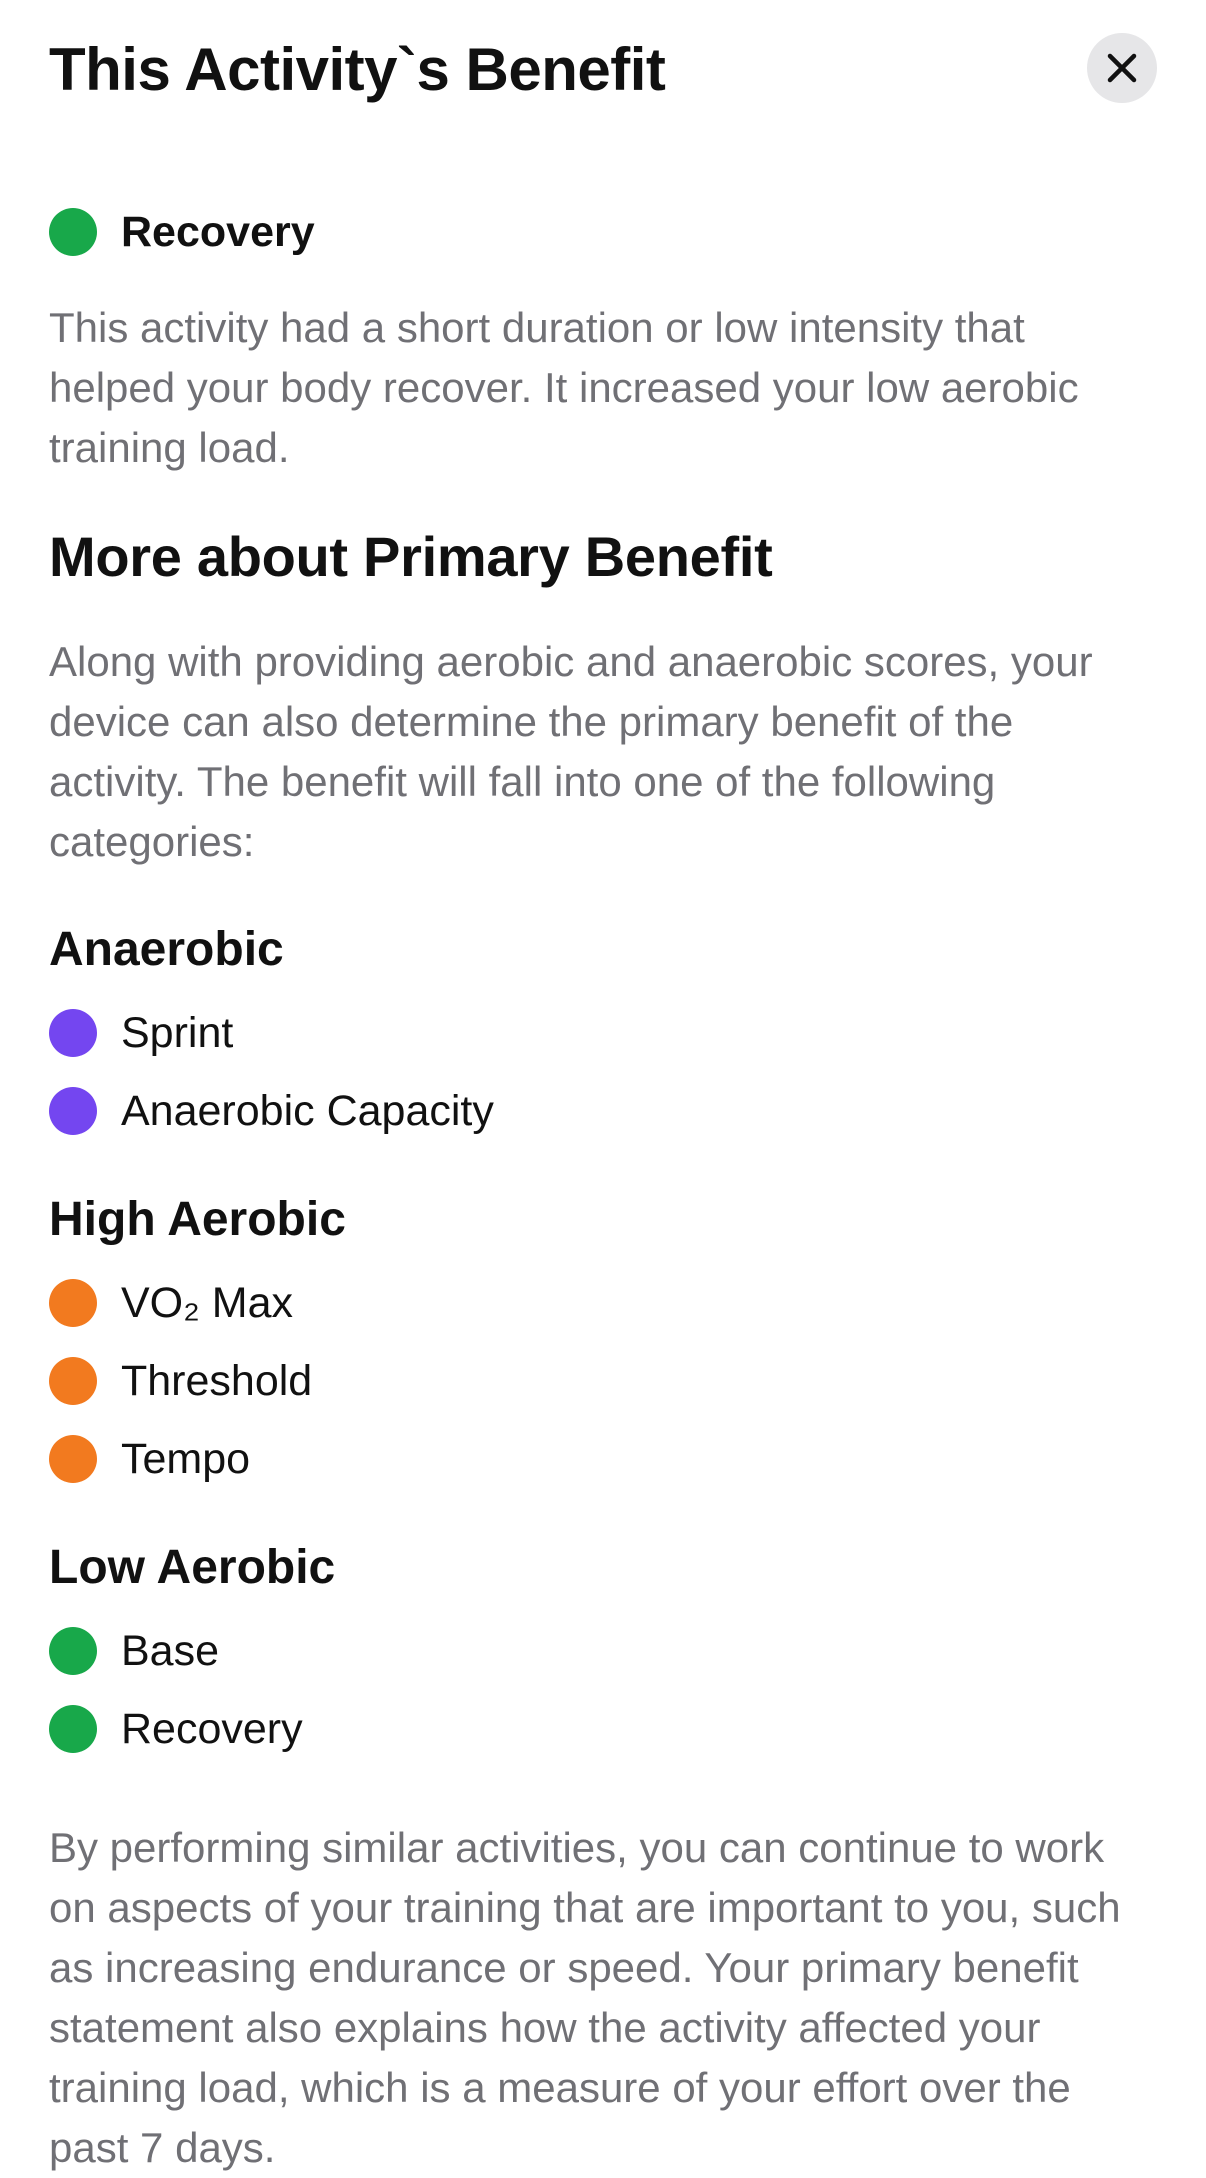 The height and width of the screenshot is (2178, 1206). What do you see at coordinates (177, 1032) in the screenshot?
I see `benefit-item-label: Sprint` at bounding box center [177, 1032].